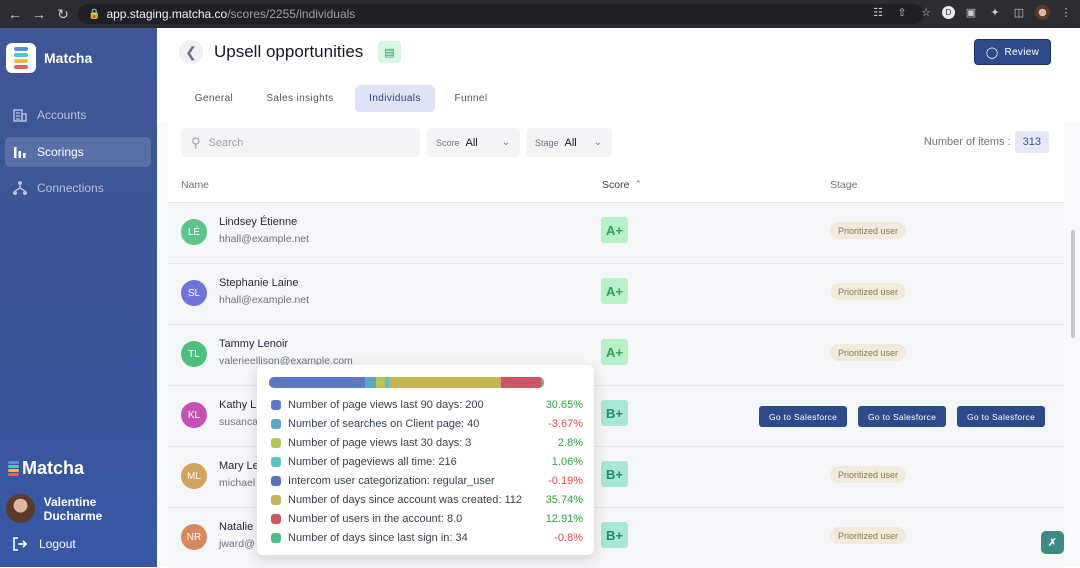 Image resolution: width=1080 pixels, height=568 pixels. I want to click on menu-icon: ⋮, so click(1066, 12).